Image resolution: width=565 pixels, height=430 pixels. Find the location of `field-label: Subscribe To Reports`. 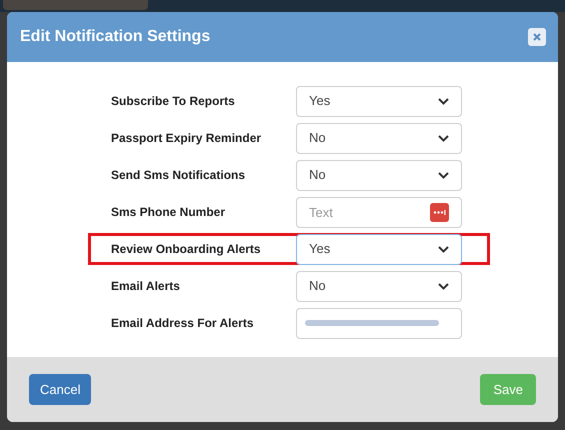

field-label: Subscribe To Reports is located at coordinates (173, 101).